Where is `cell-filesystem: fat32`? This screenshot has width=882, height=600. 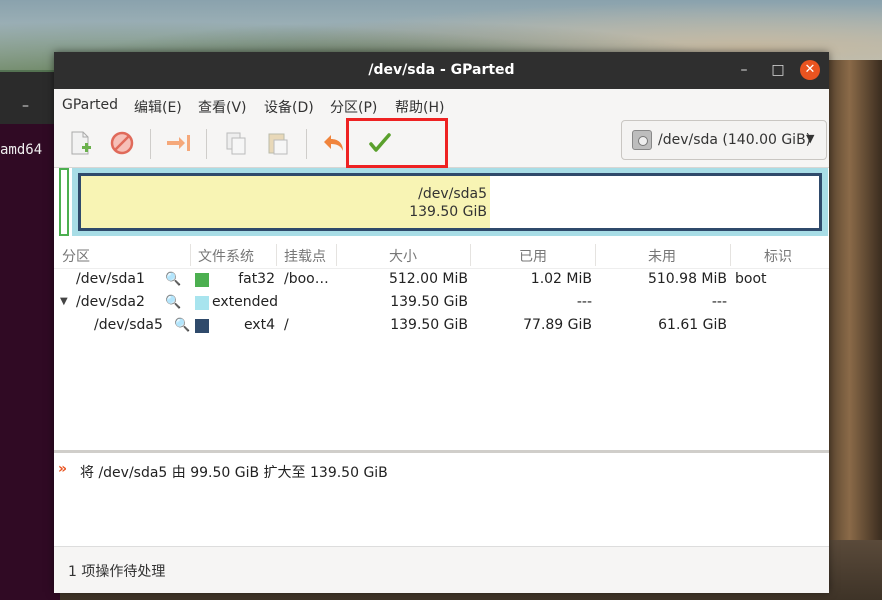 cell-filesystem: fat32 is located at coordinates (256, 279).